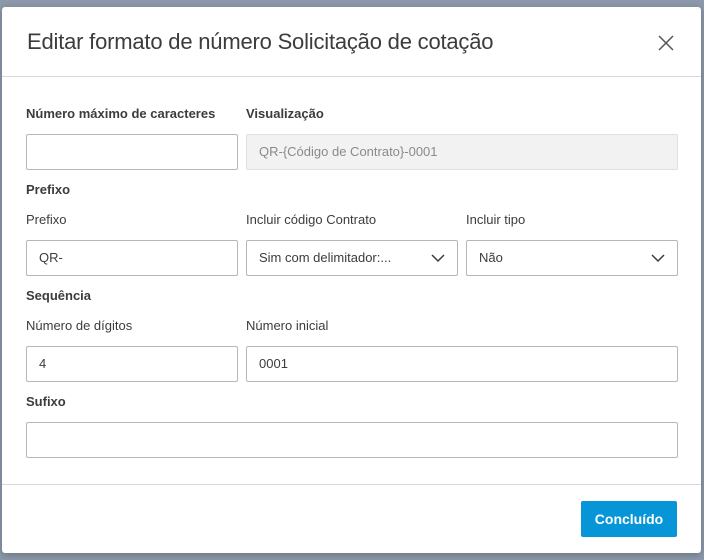 This screenshot has height=560, width=704. What do you see at coordinates (629, 519) in the screenshot?
I see `done-button: Concluído` at bounding box center [629, 519].